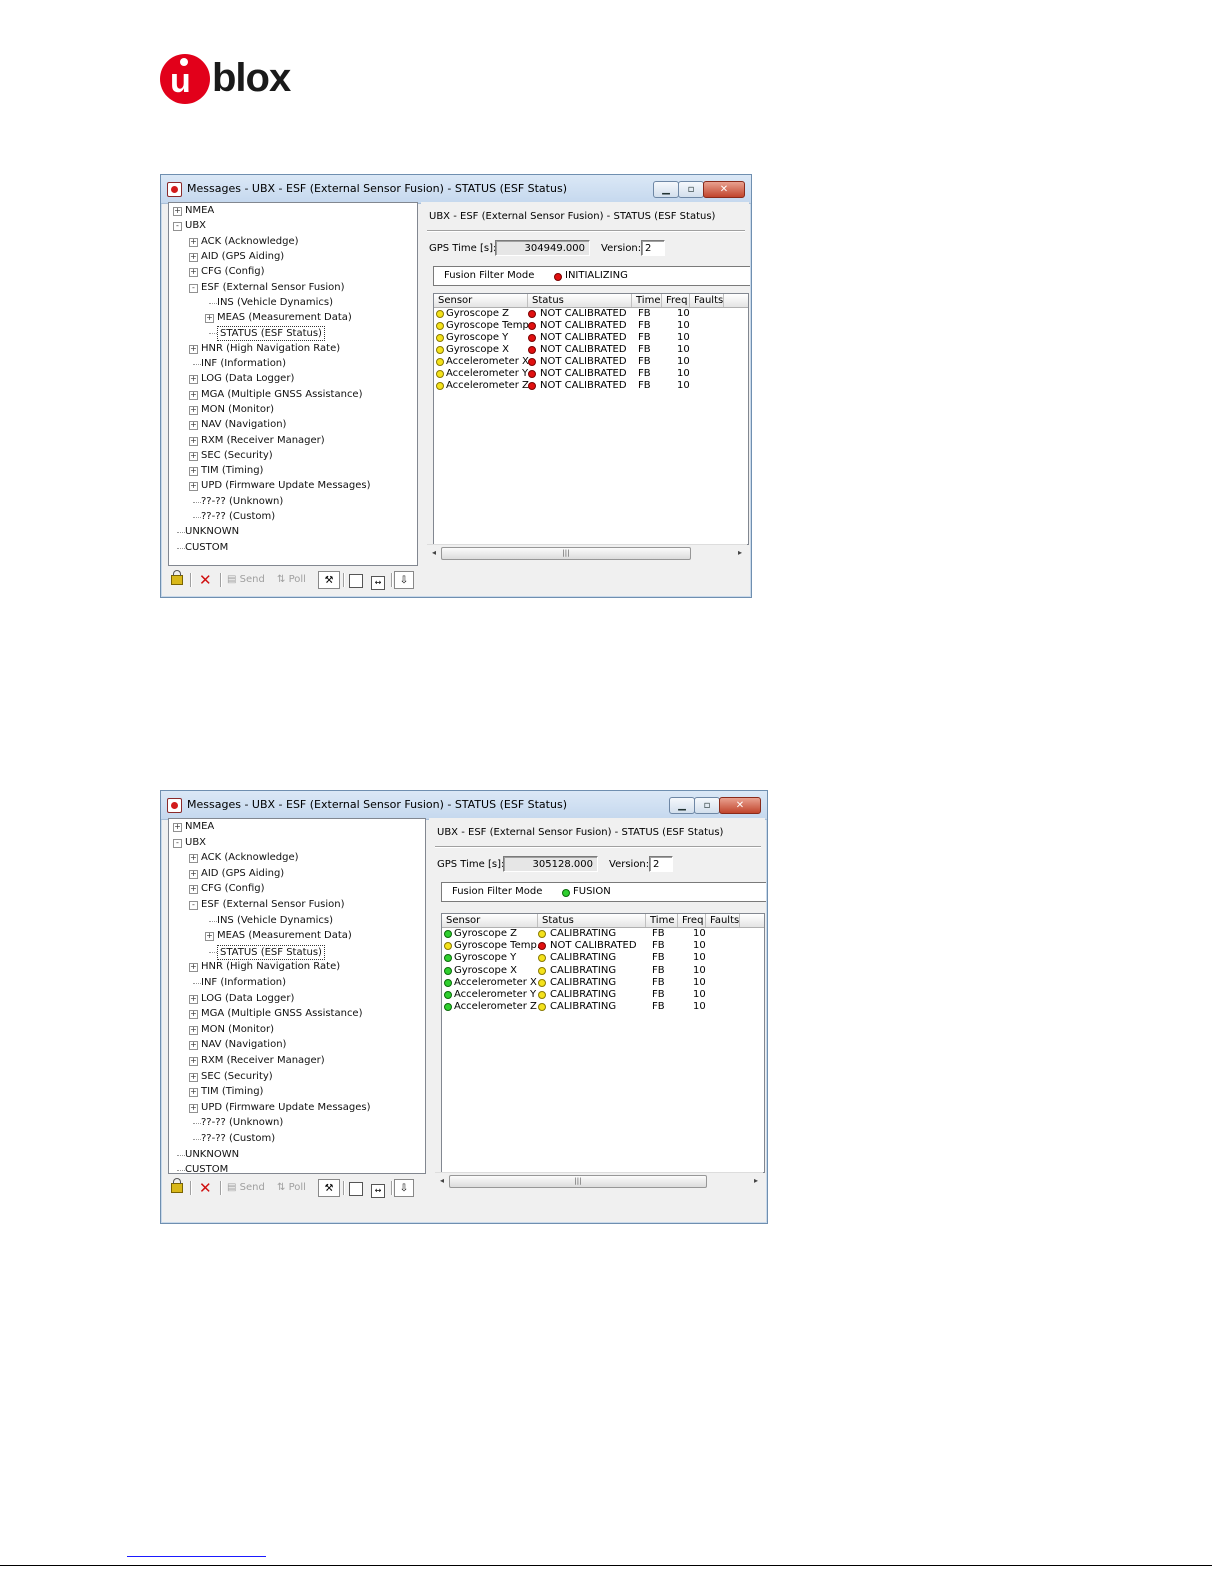 Image resolution: width=1225 pixels, height=1585 pixels. What do you see at coordinates (603, 934) in the screenshot?
I see `table-row: Gyroscope Z CALIBRATING FB 10` at bounding box center [603, 934].